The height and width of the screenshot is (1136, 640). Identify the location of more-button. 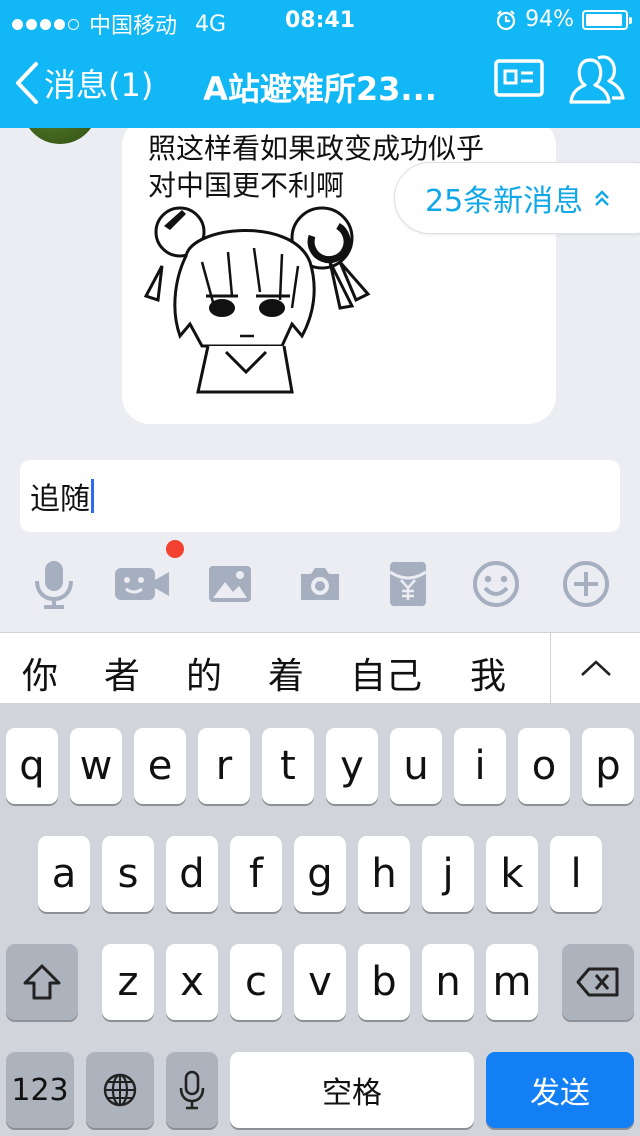
(586, 584).